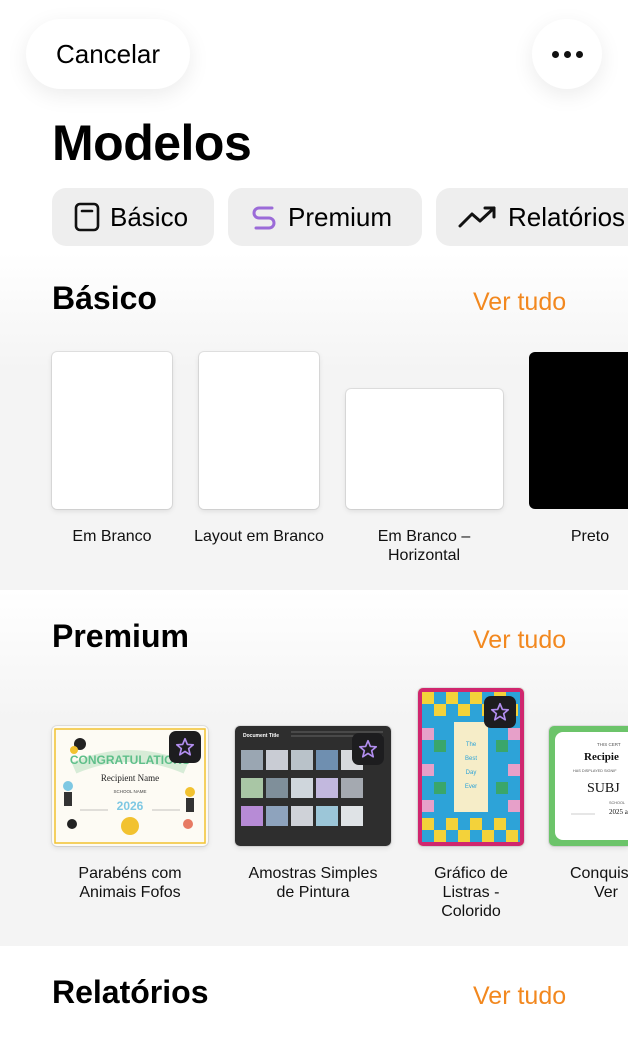 The height and width of the screenshot is (1045, 628). What do you see at coordinates (471, 787) in the screenshot?
I see `stripes-line-4: Ever` at bounding box center [471, 787].